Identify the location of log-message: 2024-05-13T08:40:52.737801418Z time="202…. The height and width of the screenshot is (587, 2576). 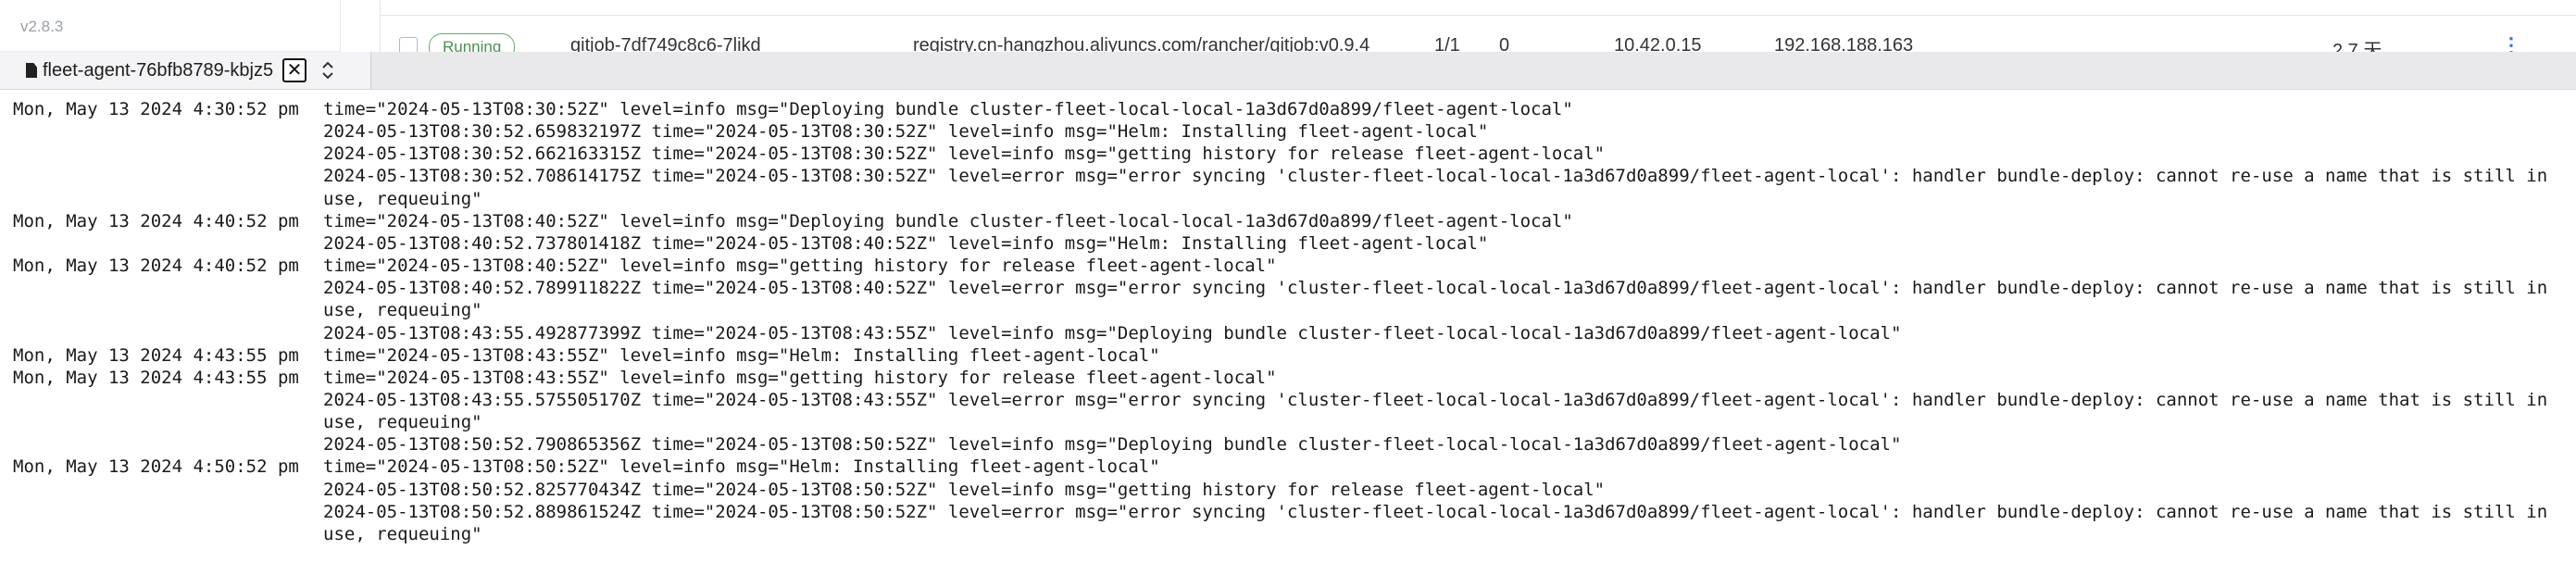
(906, 243).